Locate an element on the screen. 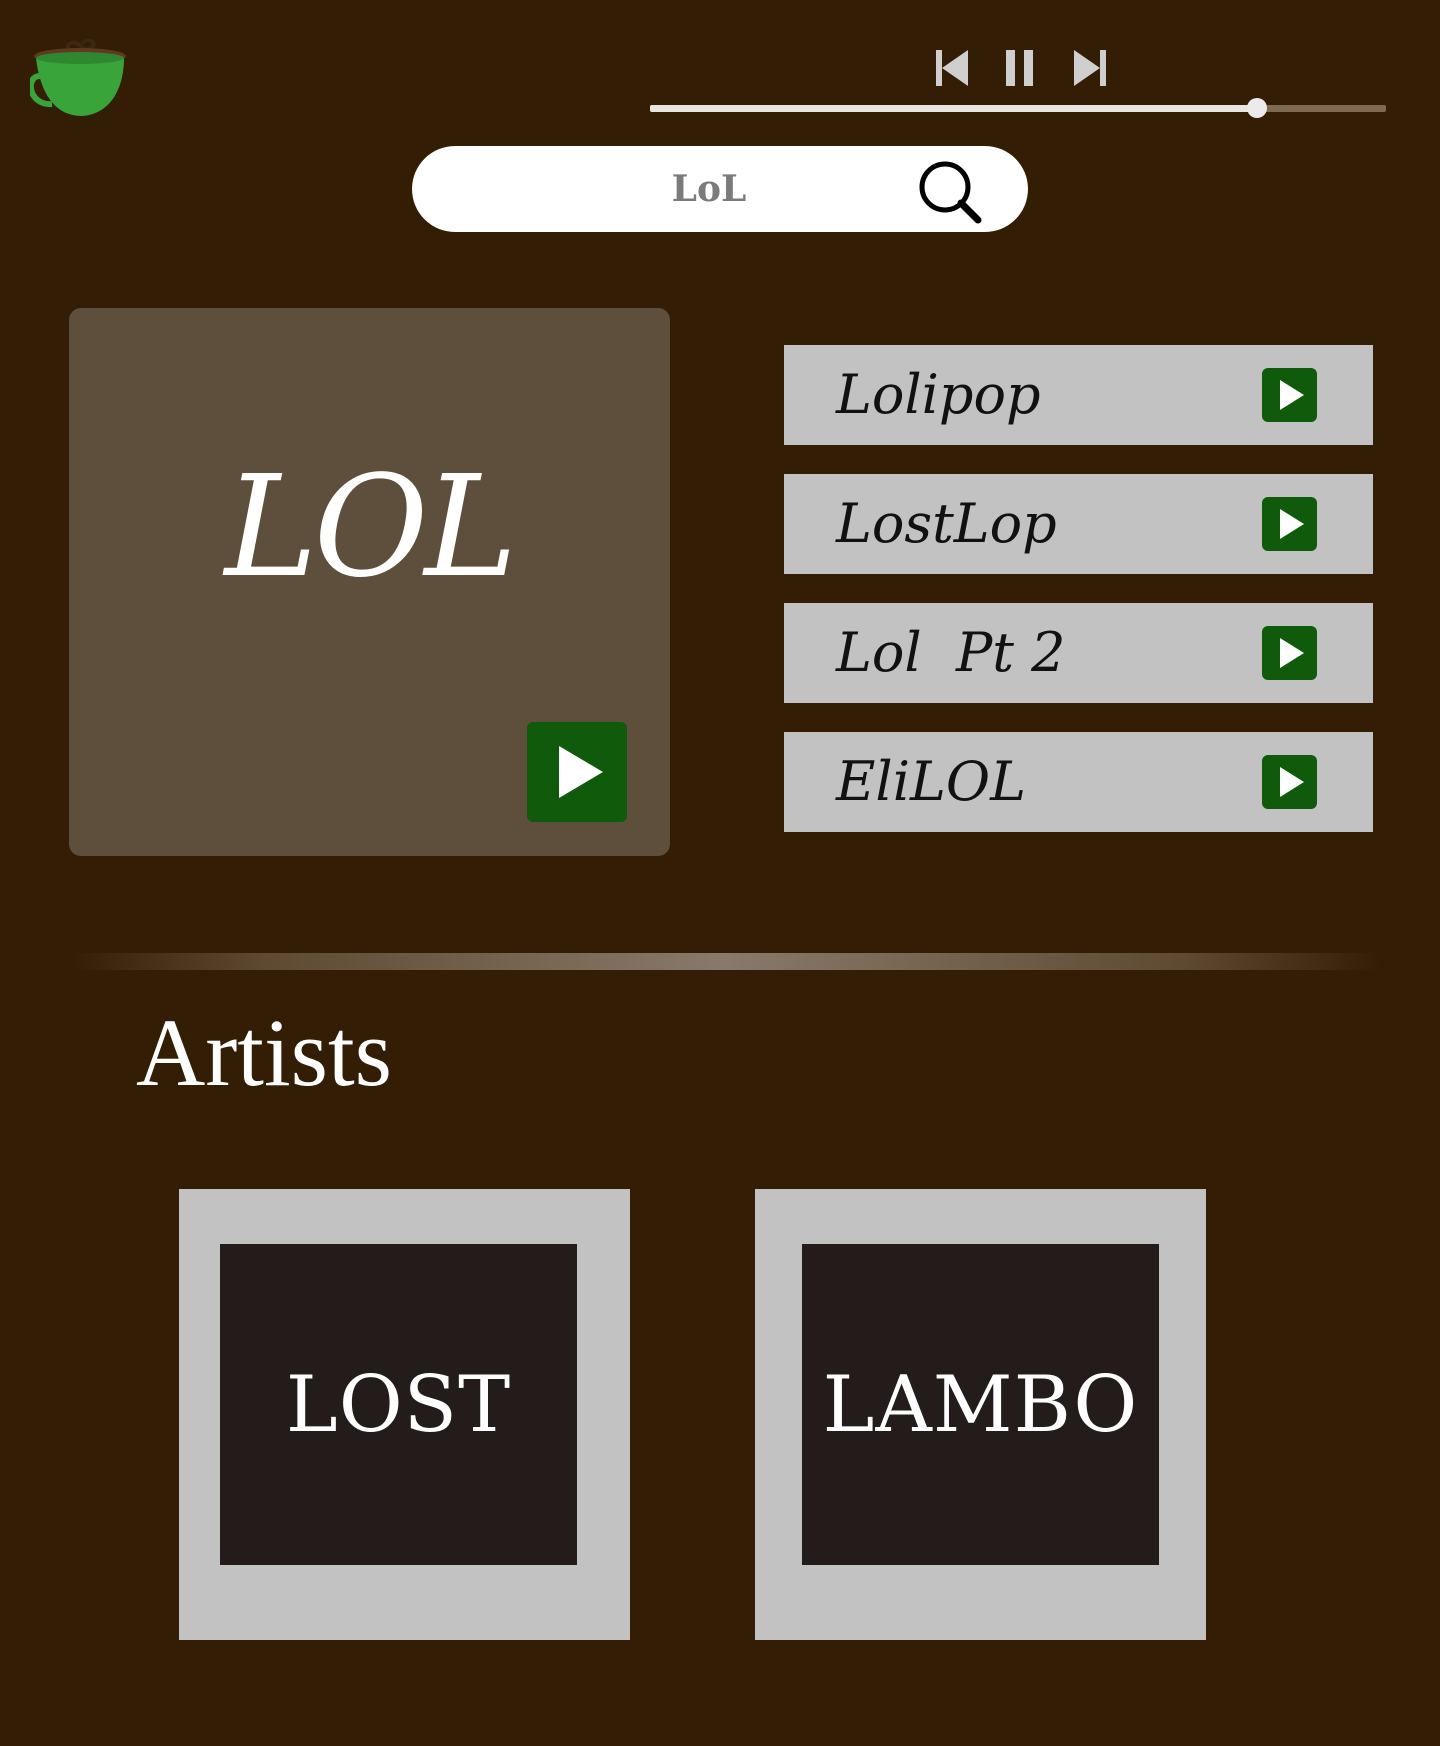 This screenshot has height=1746, width=1440. artist-card-lost: LOST is located at coordinates (404, 1414).